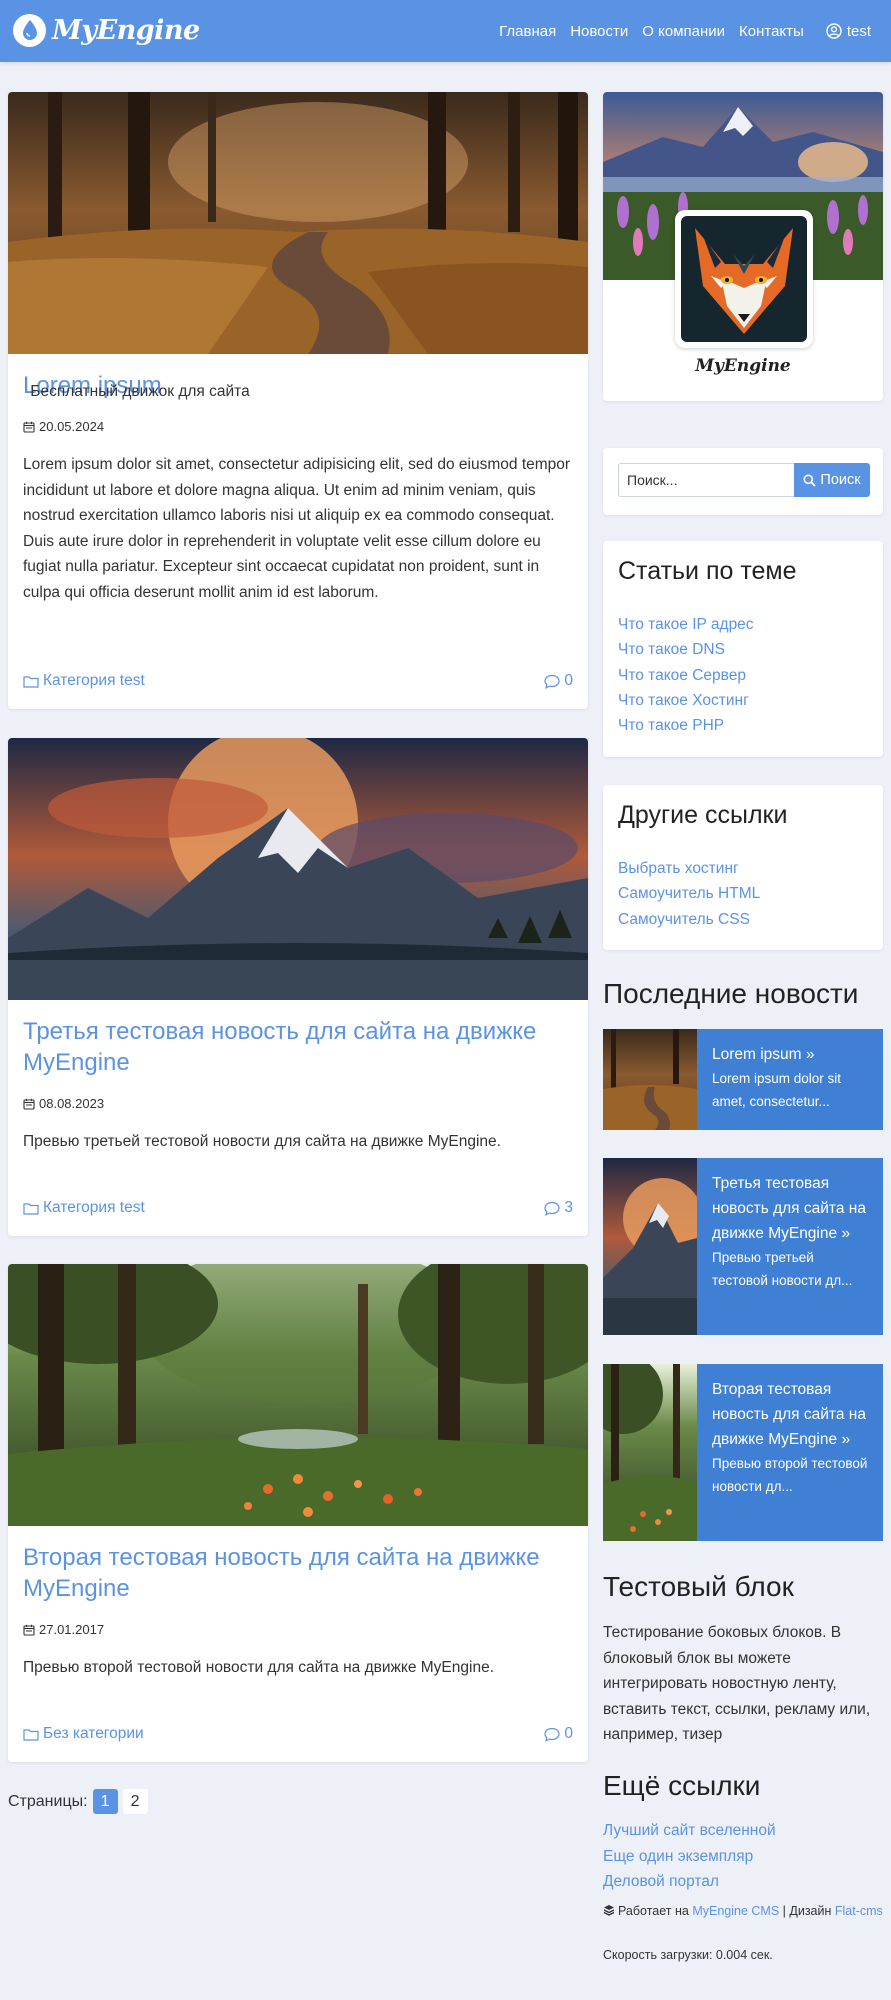 The width and height of the screenshot is (891, 2000). Describe the element at coordinates (609, 1910) in the screenshot. I see `layers-icon` at that location.